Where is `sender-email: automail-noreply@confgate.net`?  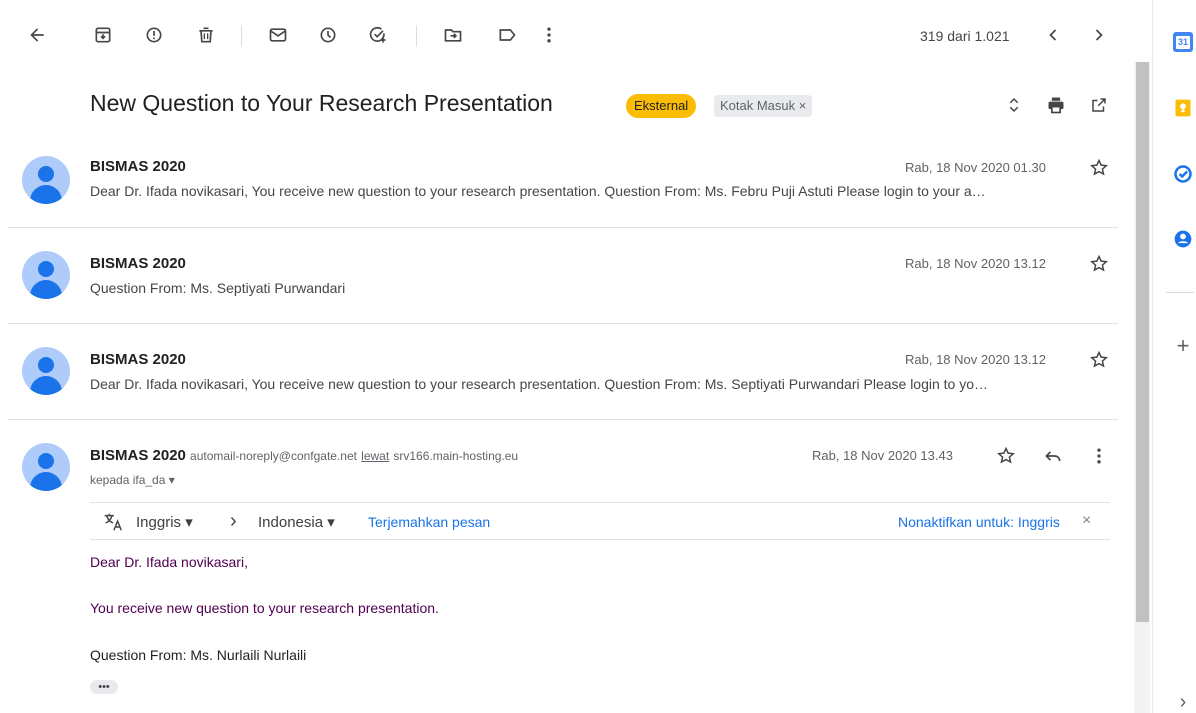
sender-email: automail-noreply@confgate.net is located at coordinates (273, 456).